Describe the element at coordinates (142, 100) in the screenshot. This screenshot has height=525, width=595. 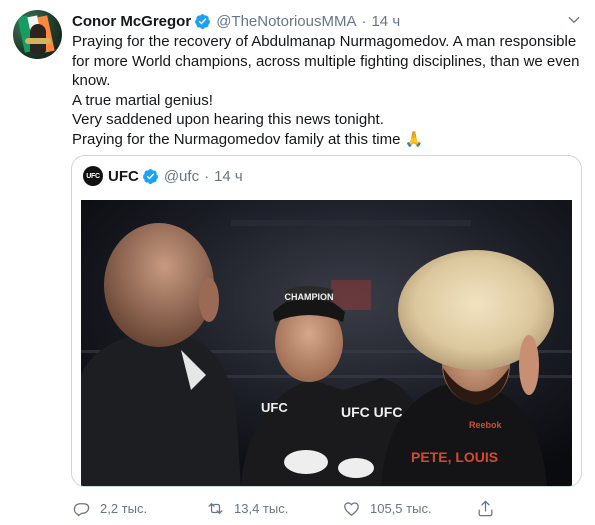
I see `tweet-text-line: A true martial genius!` at that location.